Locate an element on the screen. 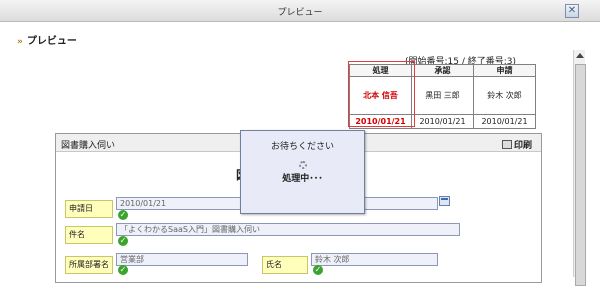 Image resolution: width=600 pixels, height=286 pixels. loading-message: 処理中･･･ is located at coordinates (302, 179).